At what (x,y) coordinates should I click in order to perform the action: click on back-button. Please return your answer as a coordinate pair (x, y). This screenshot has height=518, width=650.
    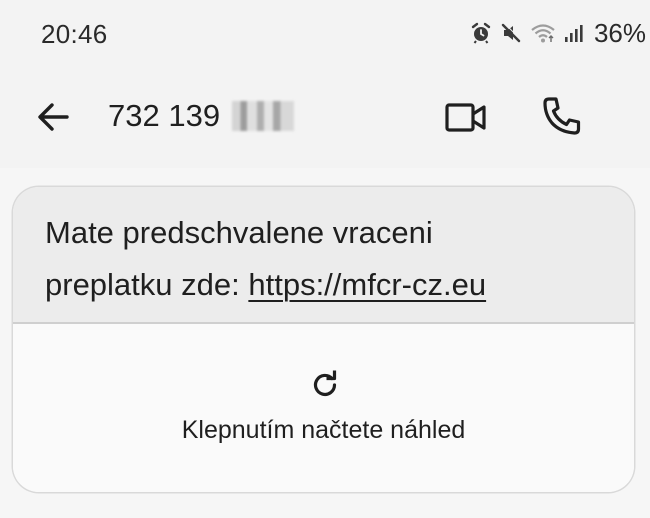
    Looking at the image, I should click on (53, 117).